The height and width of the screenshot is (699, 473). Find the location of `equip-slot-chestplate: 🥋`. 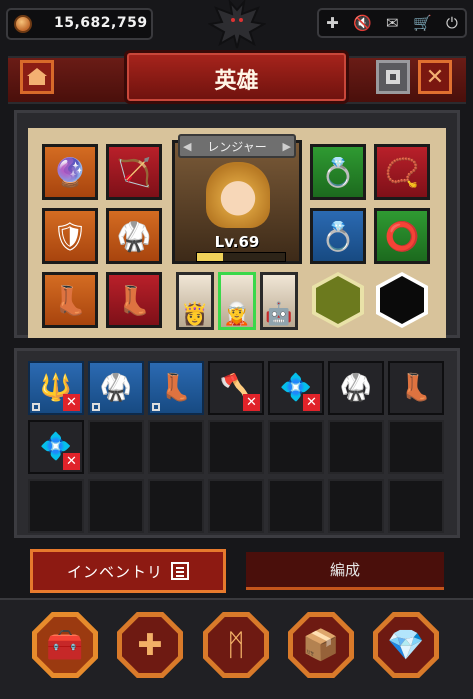

equip-slot-chestplate: 🥋 is located at coordinates (134, 236).